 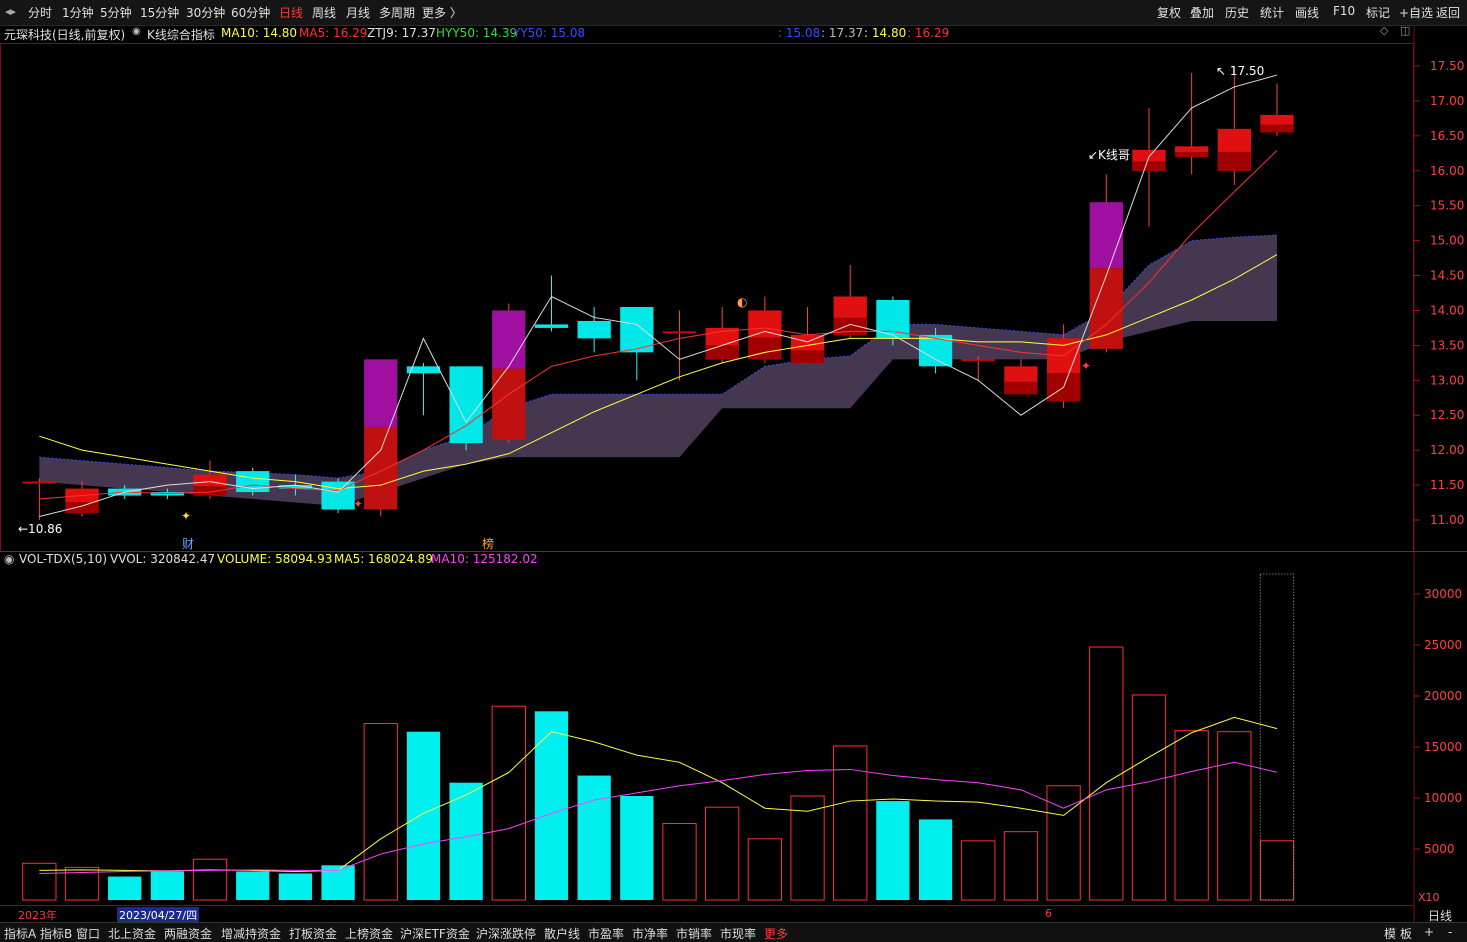 I want to click on vol-unit-label: X10, so click(x=1429, y=897).